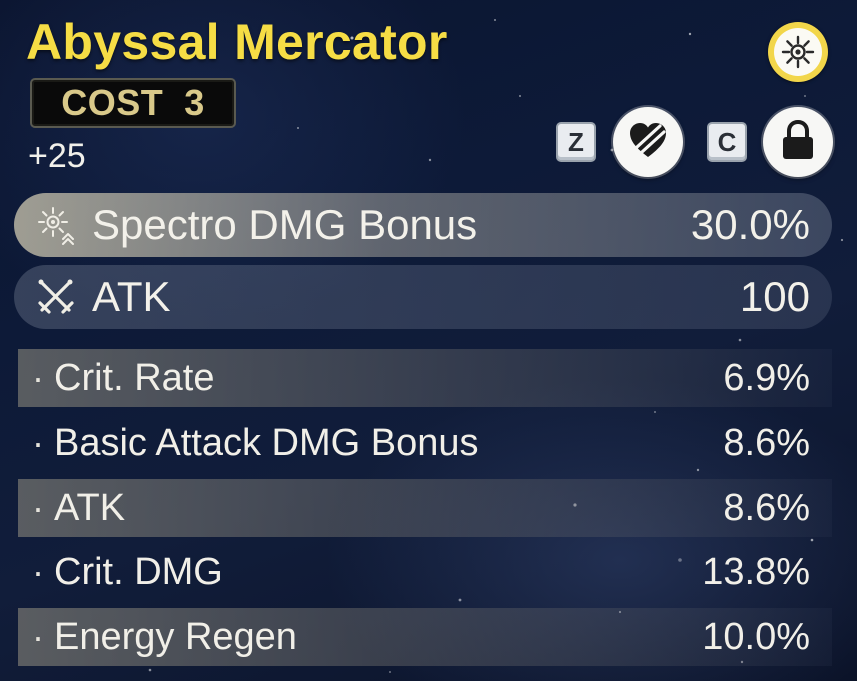  What do you see at coordinates (175, 637) in the screenshot?
I see `sub-stat-name: Energy Regen` at bounding box center [175, 637].